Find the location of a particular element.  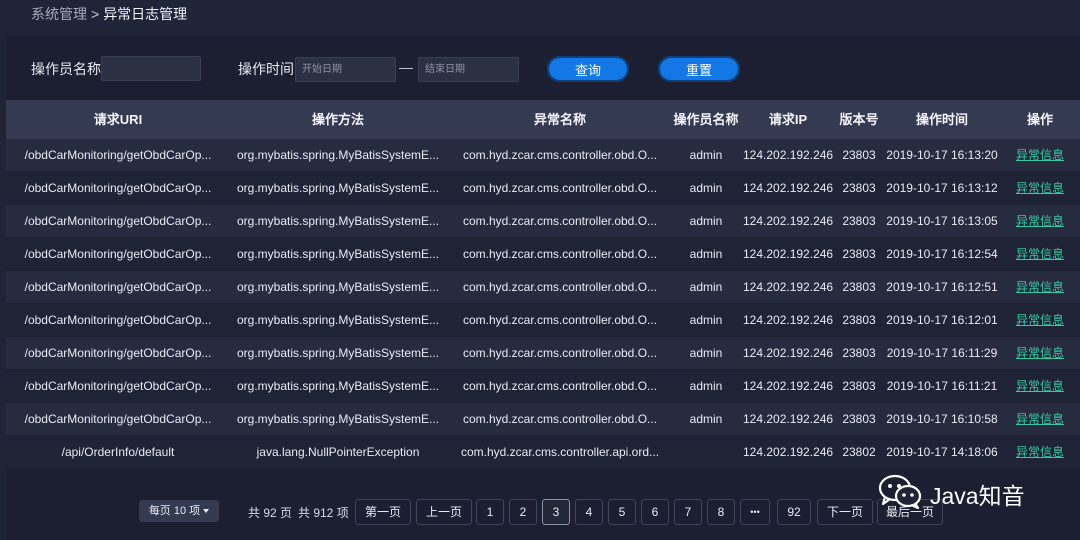

page-button: 5 is located at coordinates (622, 512).